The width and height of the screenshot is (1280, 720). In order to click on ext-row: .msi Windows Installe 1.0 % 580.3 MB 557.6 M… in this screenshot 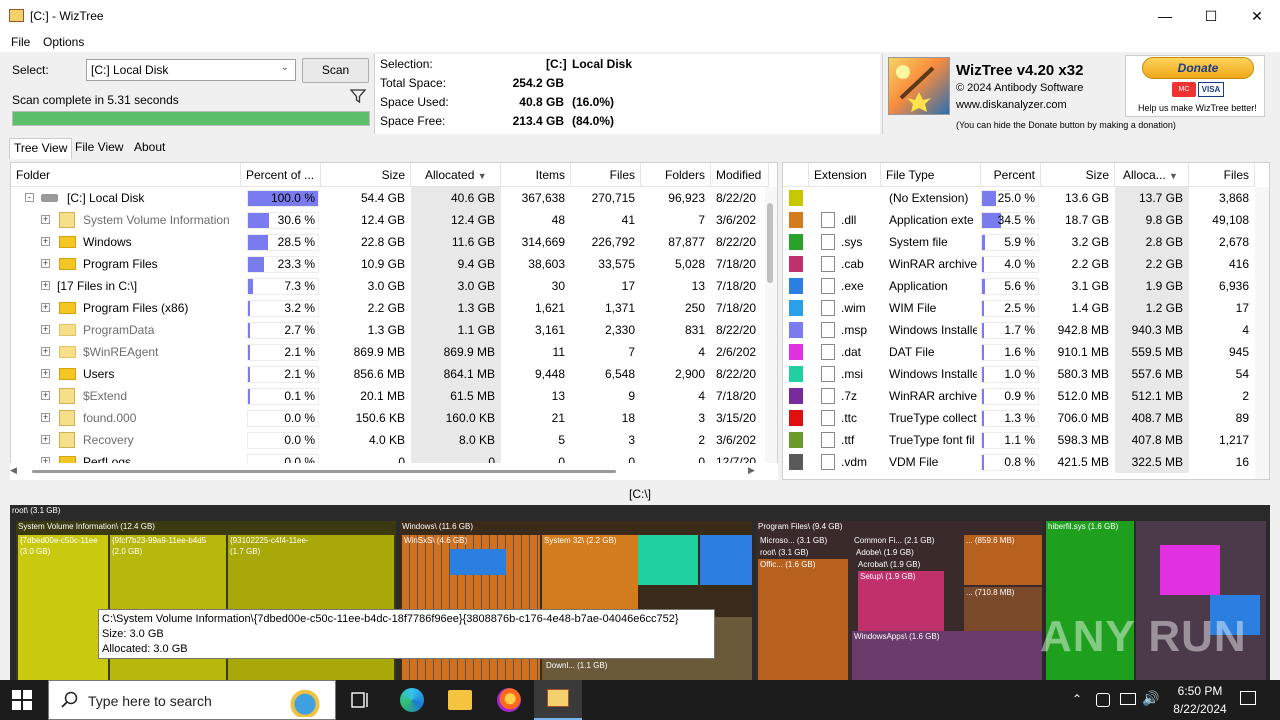, I will do `click(1026, 374)`.